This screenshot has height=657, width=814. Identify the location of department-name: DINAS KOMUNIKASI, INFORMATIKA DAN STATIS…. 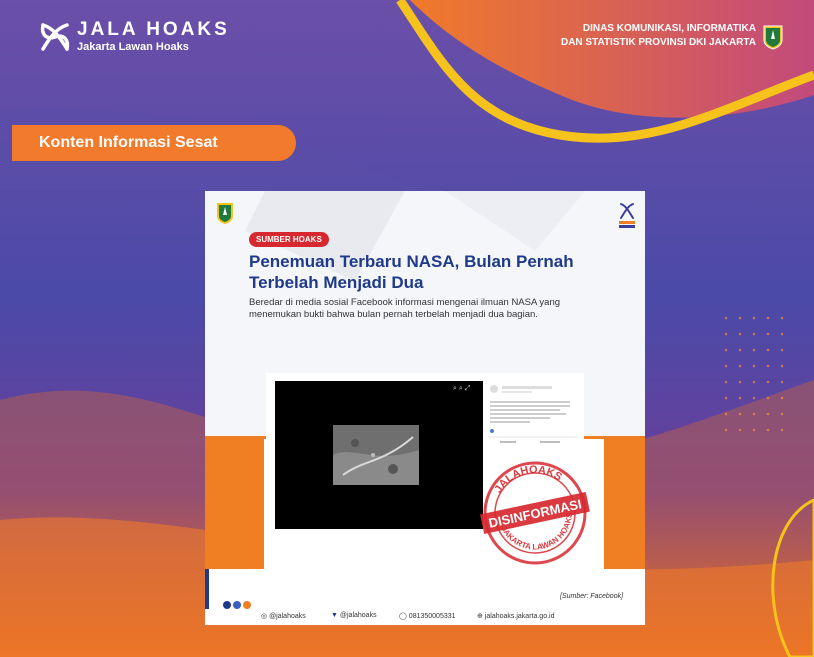
(626, 36).